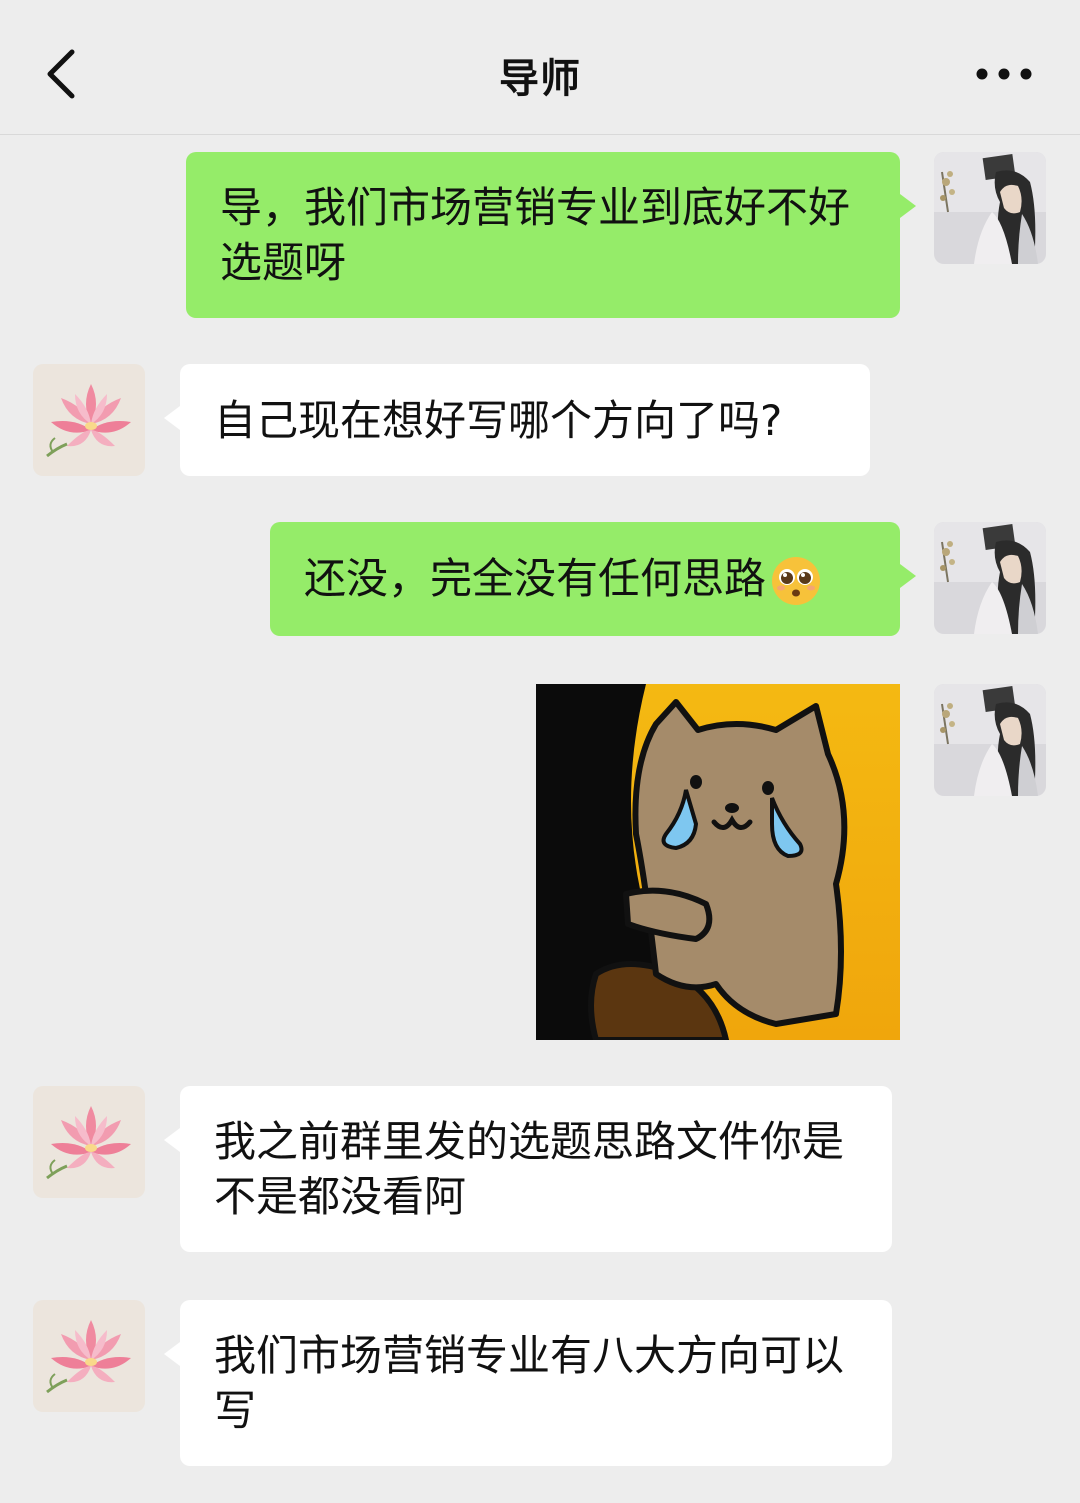  I want to click on crying-cat-hugging-leg-sticker, so click(718, 862).